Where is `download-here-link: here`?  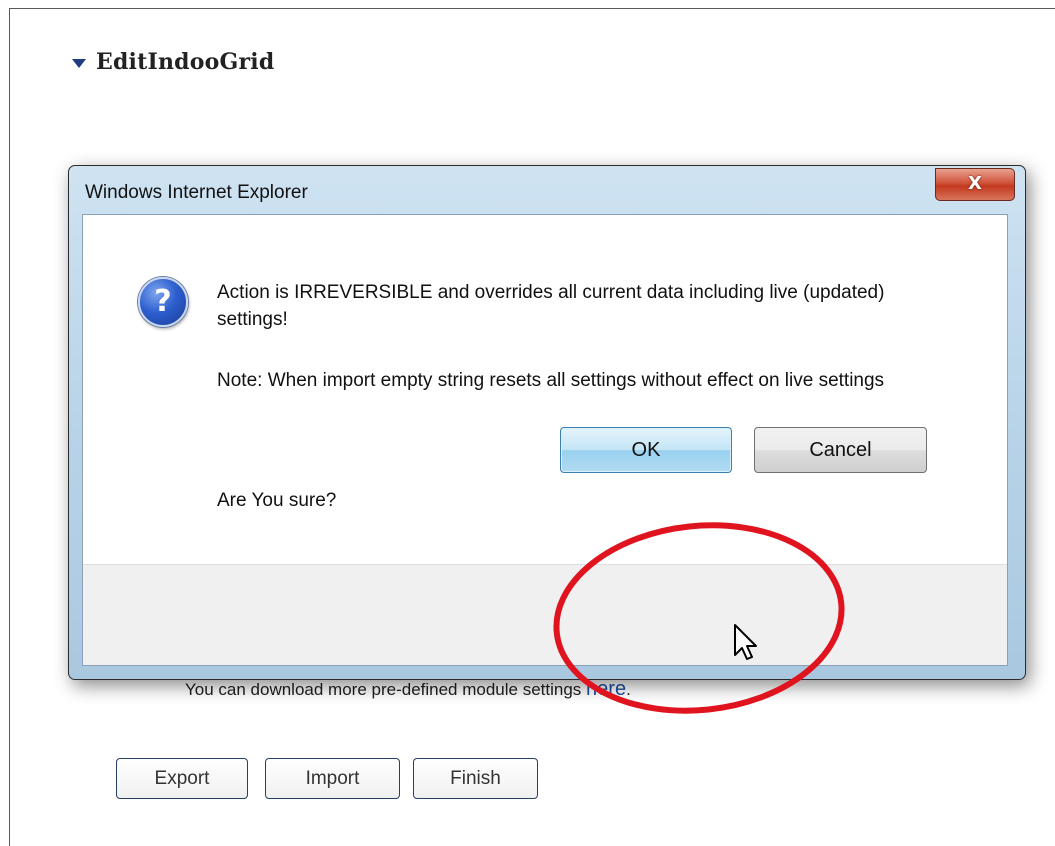 download-here-link: here is located at coordinates (606, 689).